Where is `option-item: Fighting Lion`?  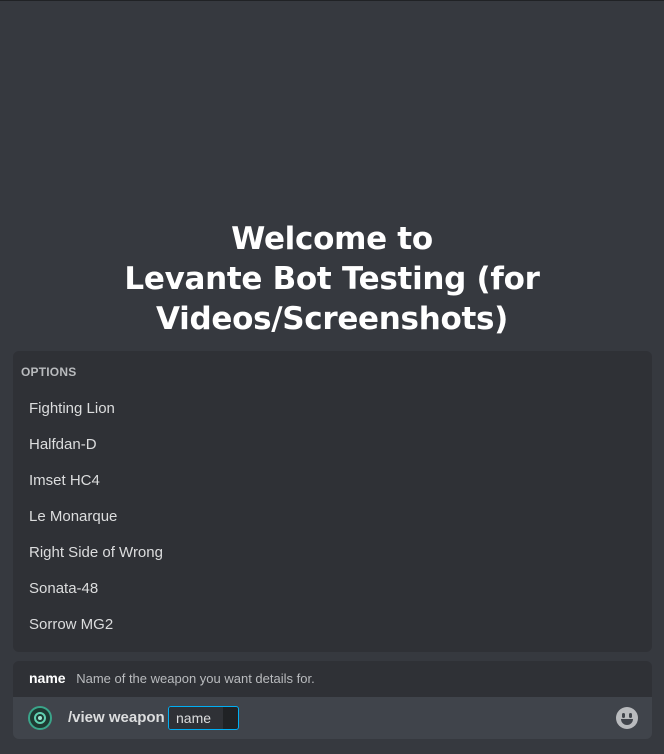 option-item: Fighting Lion is located at coordinates (332, 409).